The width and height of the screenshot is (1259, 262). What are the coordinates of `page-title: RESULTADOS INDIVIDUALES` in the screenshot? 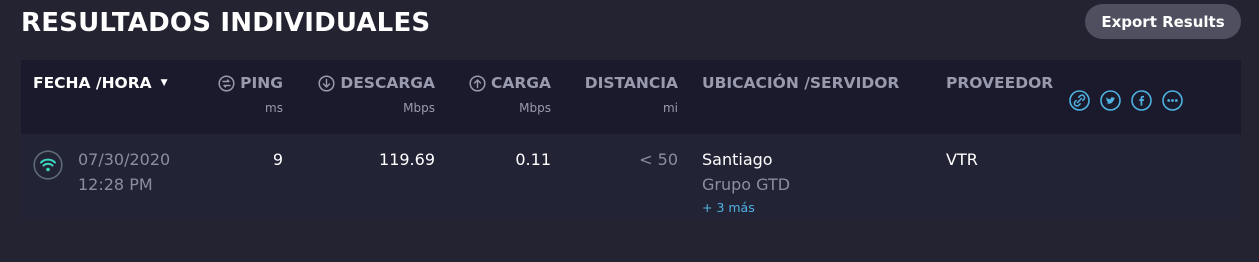 It's located at (226, 23).